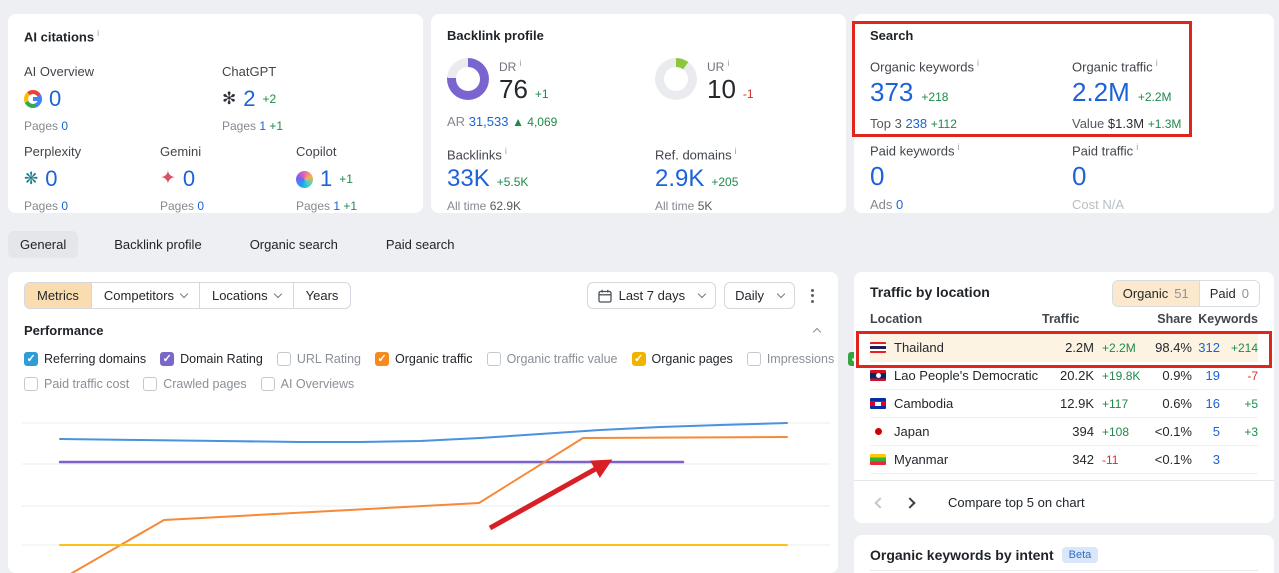 The image size is (1279, 573). What do you see at coordinates (1064, 460) in the screenshot?
I see `table-row-myanmar: Myanmar 342 -11 <0.1% 3` at bounding box center [1064, 460].